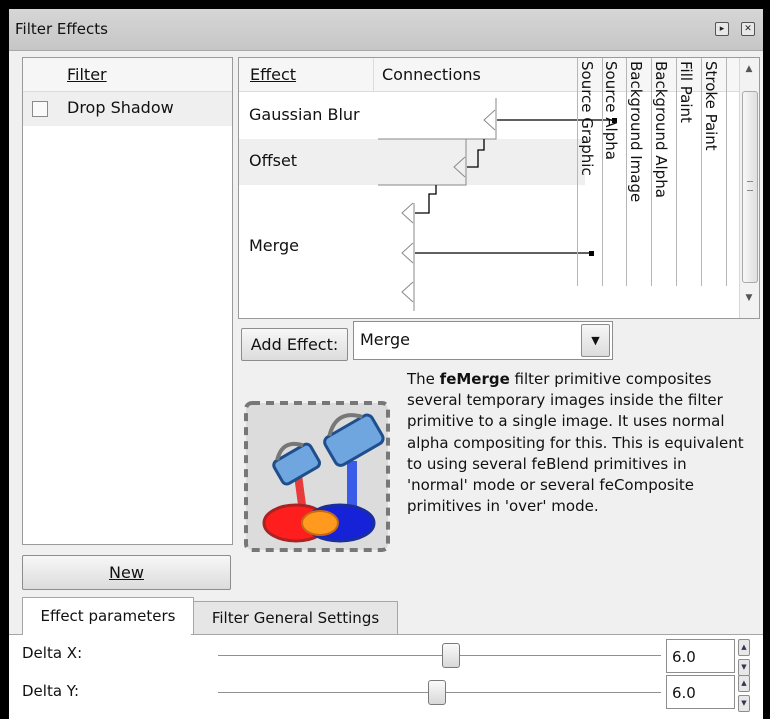  What do you see at coordinates (120, 107) in the screenshot?
I see `filter-label: Drop Shadow` at bounding box center [120, 107].